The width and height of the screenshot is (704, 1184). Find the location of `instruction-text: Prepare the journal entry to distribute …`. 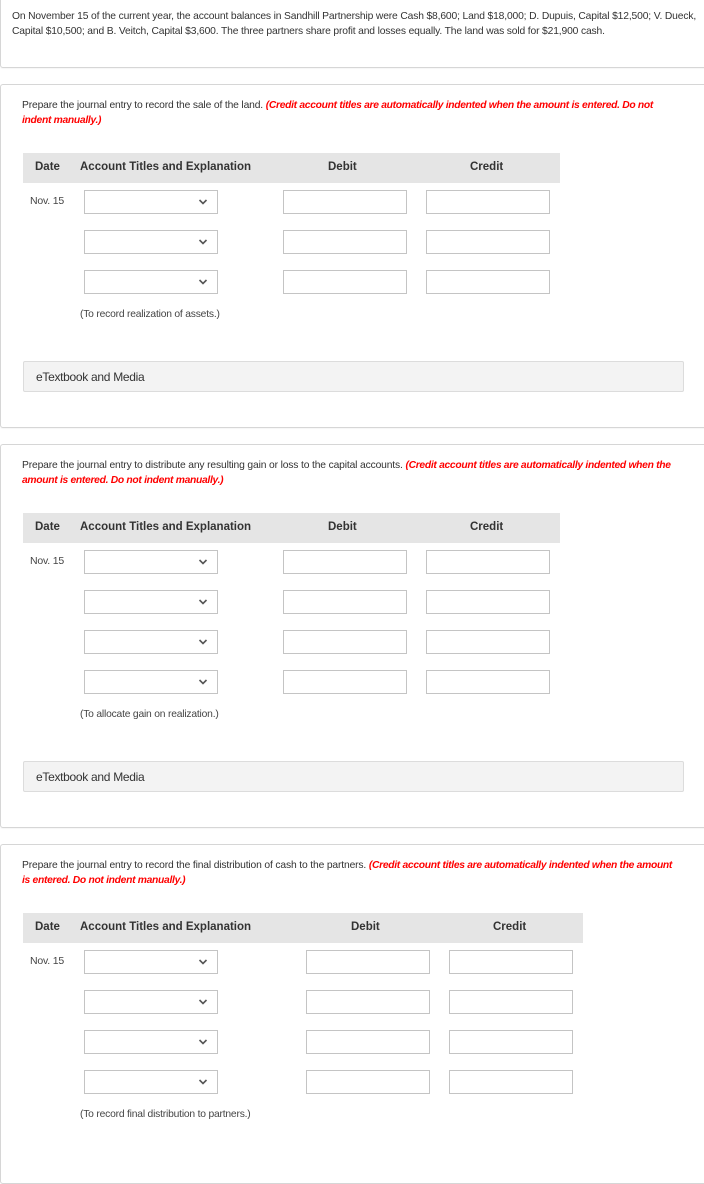

instruction-text: Prepare the journal entry to distribute … is located at coordinates (212, 465).